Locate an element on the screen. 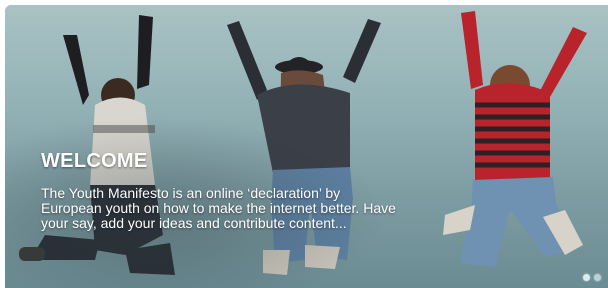 This screenshot has width=608, height=288. slide-title: WELCOME is located at coordinates (94, 161).